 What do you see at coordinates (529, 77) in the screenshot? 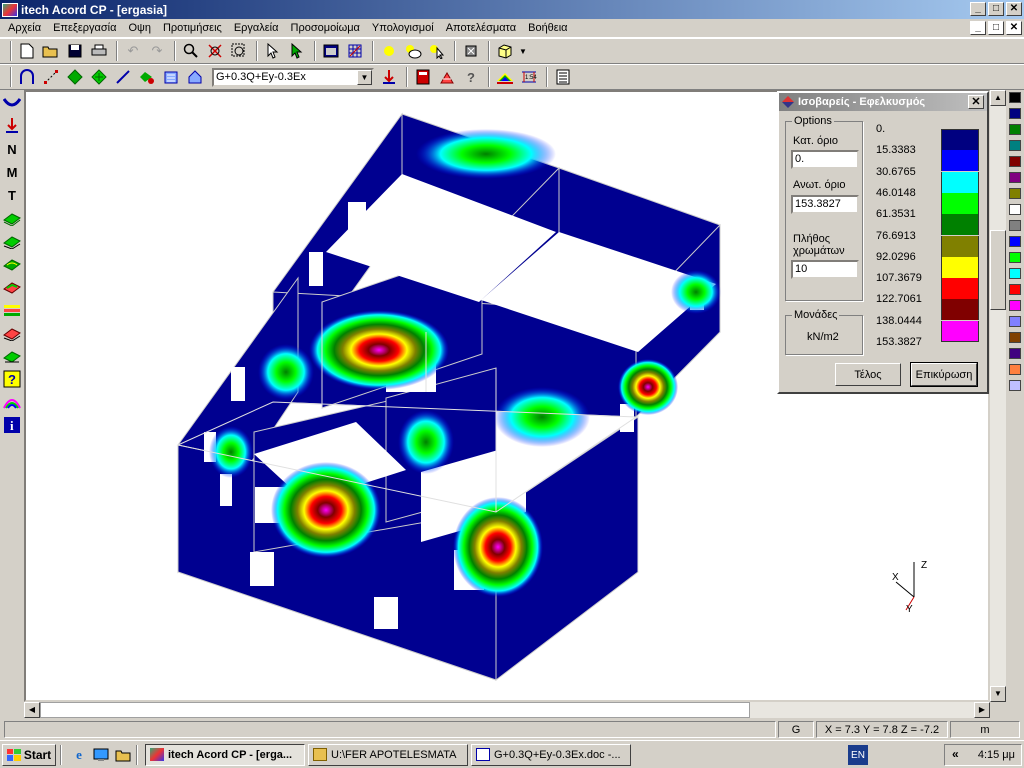
I see `diagram-icon: 1:54` at bounding box center [529, 77].